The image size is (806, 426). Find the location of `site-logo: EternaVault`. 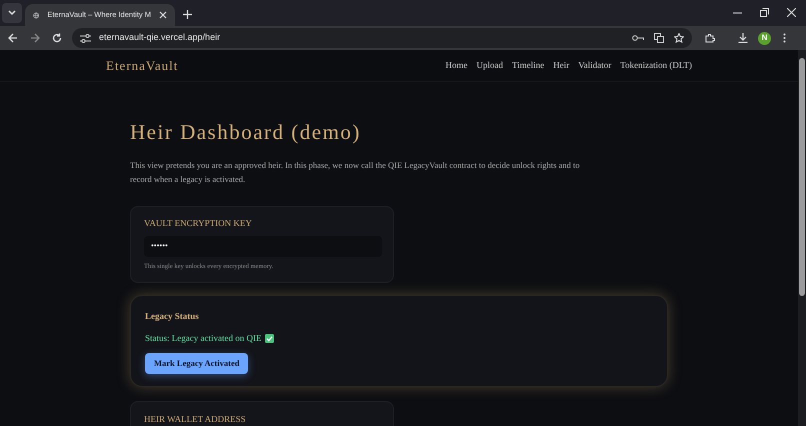

site-logo: EternaVault is located at coordinates (142, 66).